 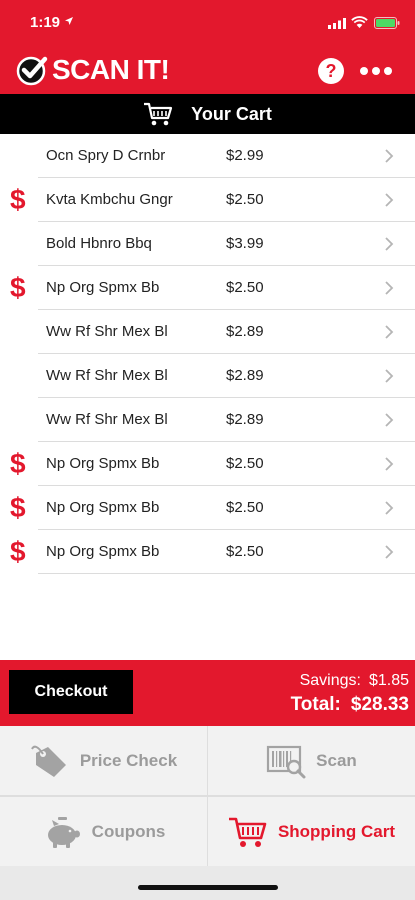 What do you see at coordinates (245, 155) in the screenshot?
I see `item-price: $2.99` at bounding box center [245, 155].